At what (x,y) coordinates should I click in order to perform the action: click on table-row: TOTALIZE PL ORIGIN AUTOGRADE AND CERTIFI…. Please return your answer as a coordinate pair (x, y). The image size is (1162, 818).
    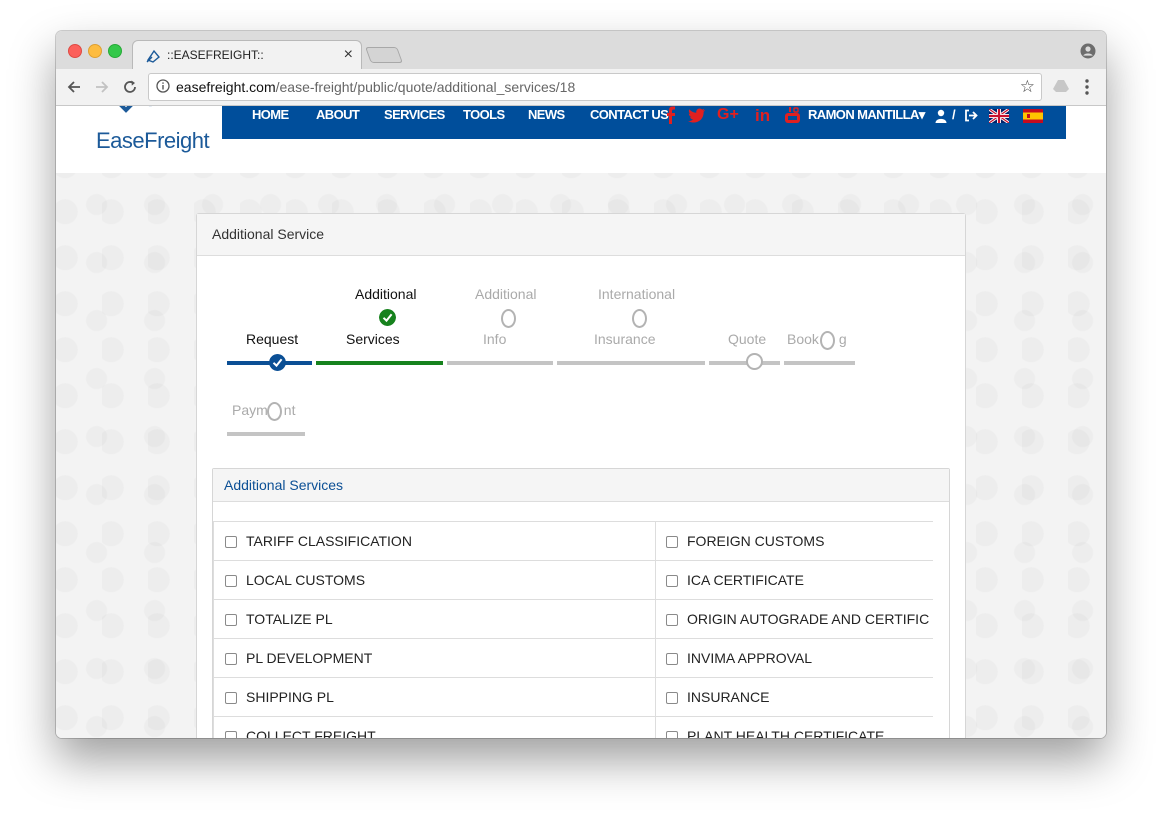
    Looking at the image, I should click on (573, 619).